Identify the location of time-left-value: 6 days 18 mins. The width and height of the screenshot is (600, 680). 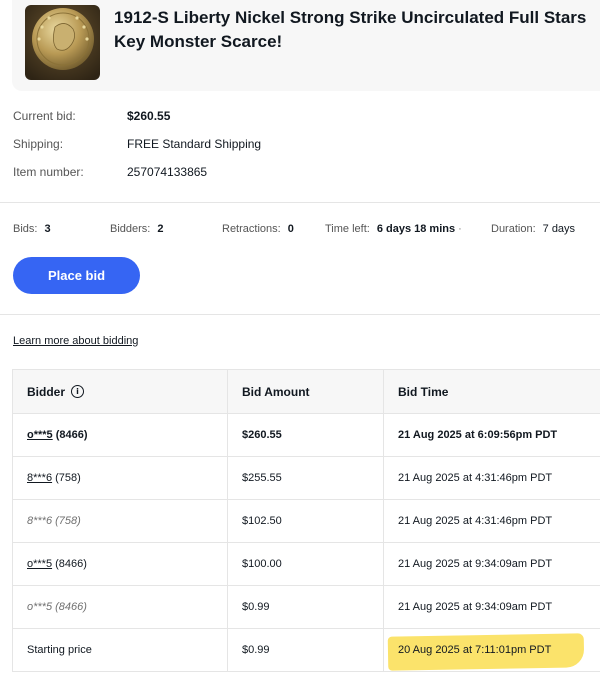
(416, 229).